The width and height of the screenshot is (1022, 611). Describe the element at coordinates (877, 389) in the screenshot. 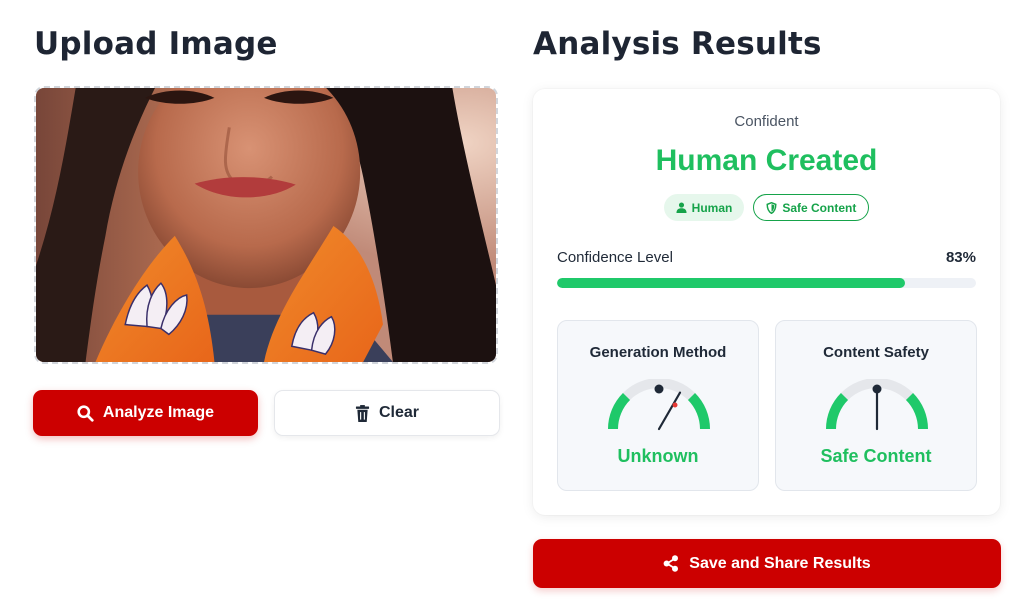

I see `content-safety-needle-hub` at that location.